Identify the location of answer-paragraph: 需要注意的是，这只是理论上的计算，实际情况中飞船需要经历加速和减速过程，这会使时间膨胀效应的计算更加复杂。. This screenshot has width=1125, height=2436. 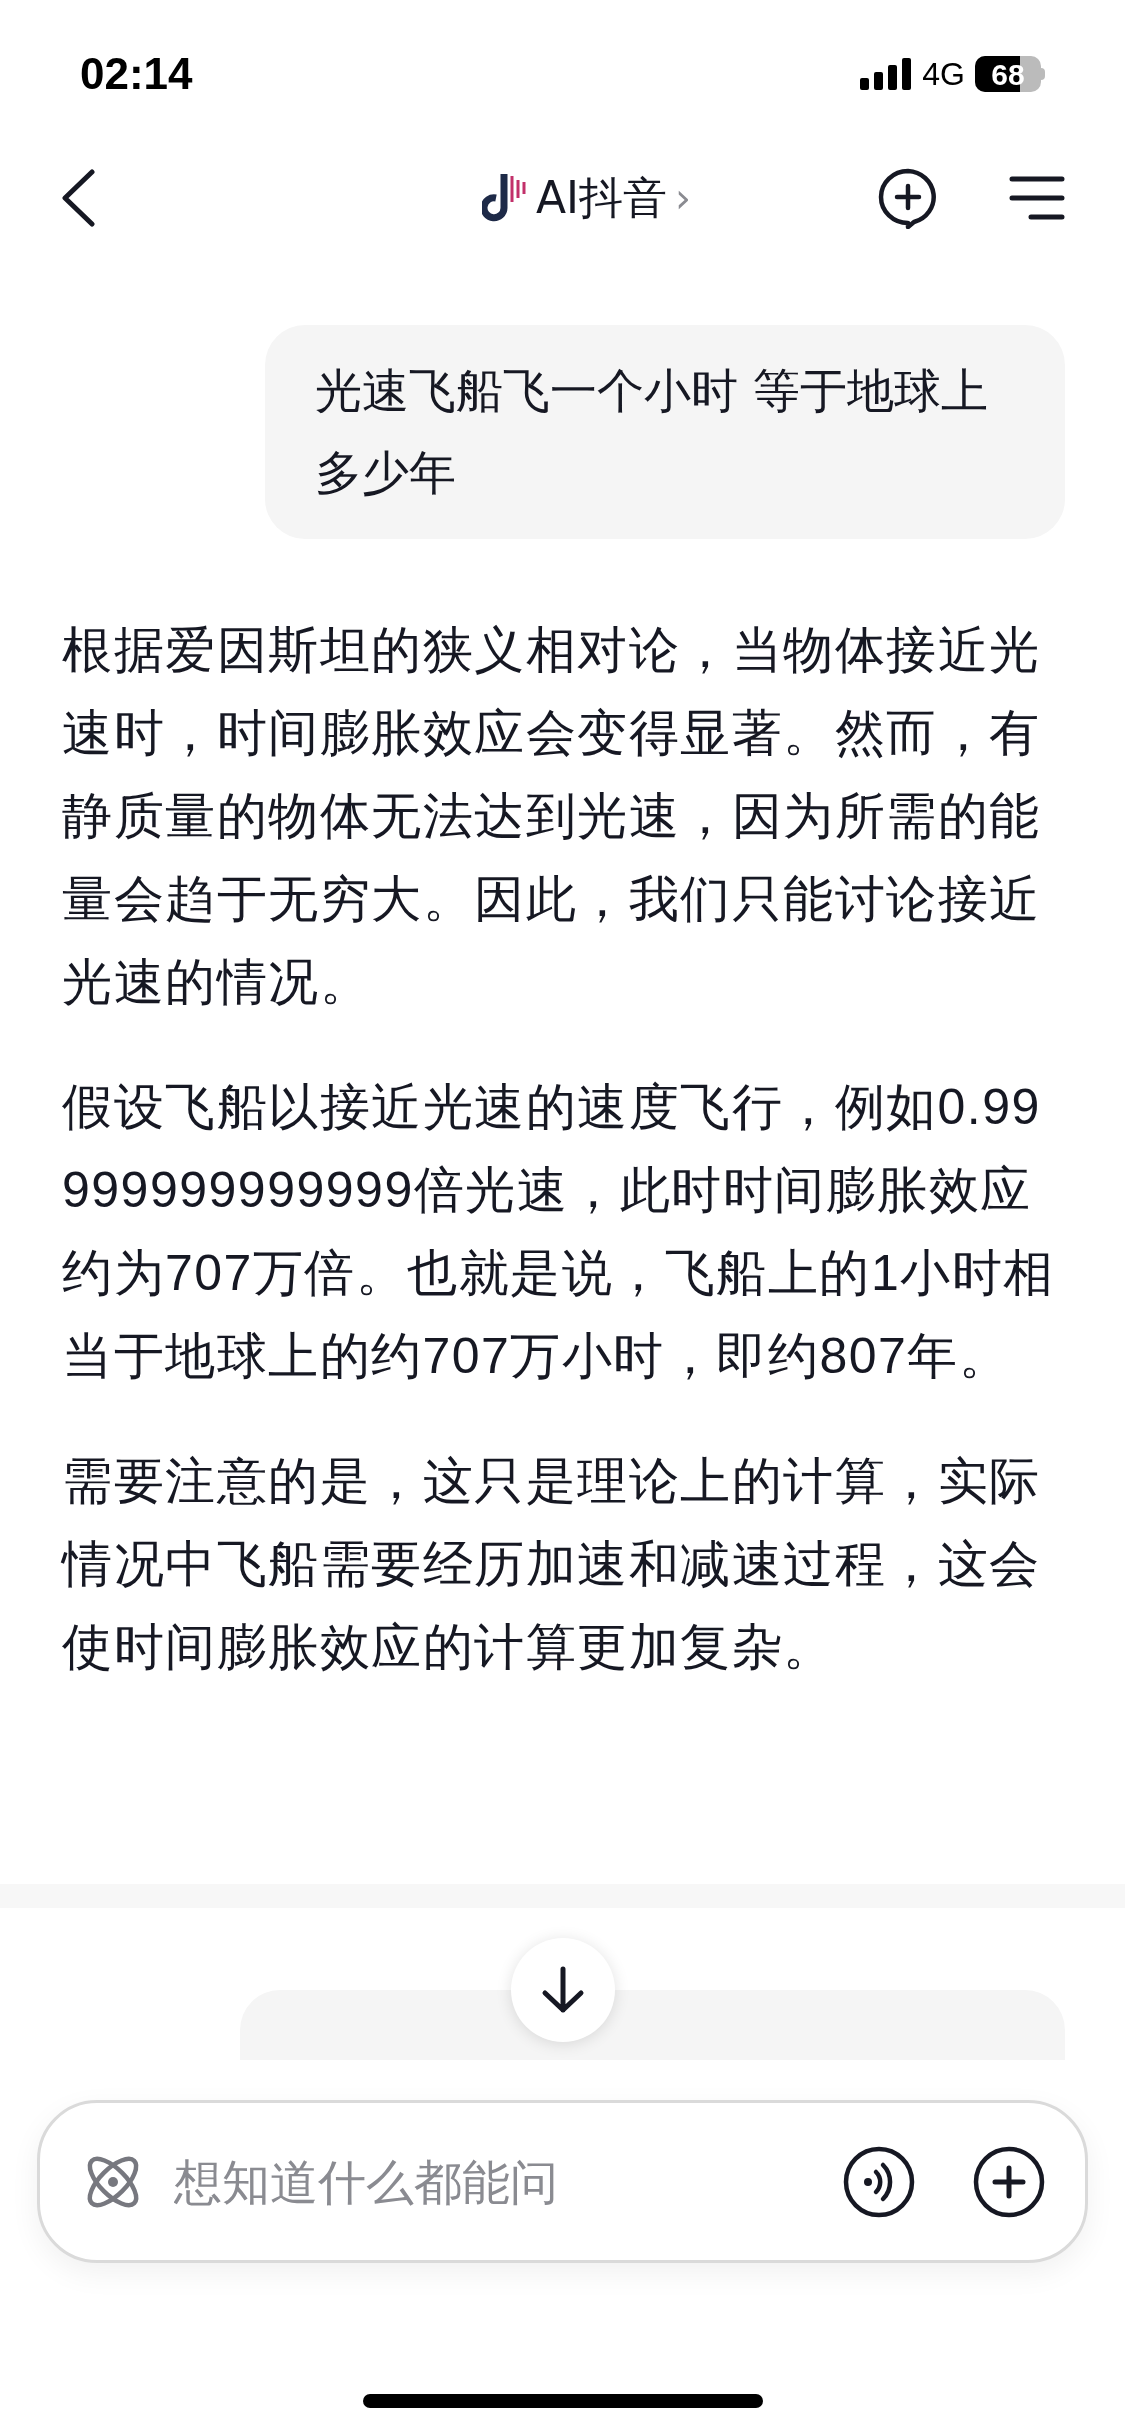
(552, 1564).